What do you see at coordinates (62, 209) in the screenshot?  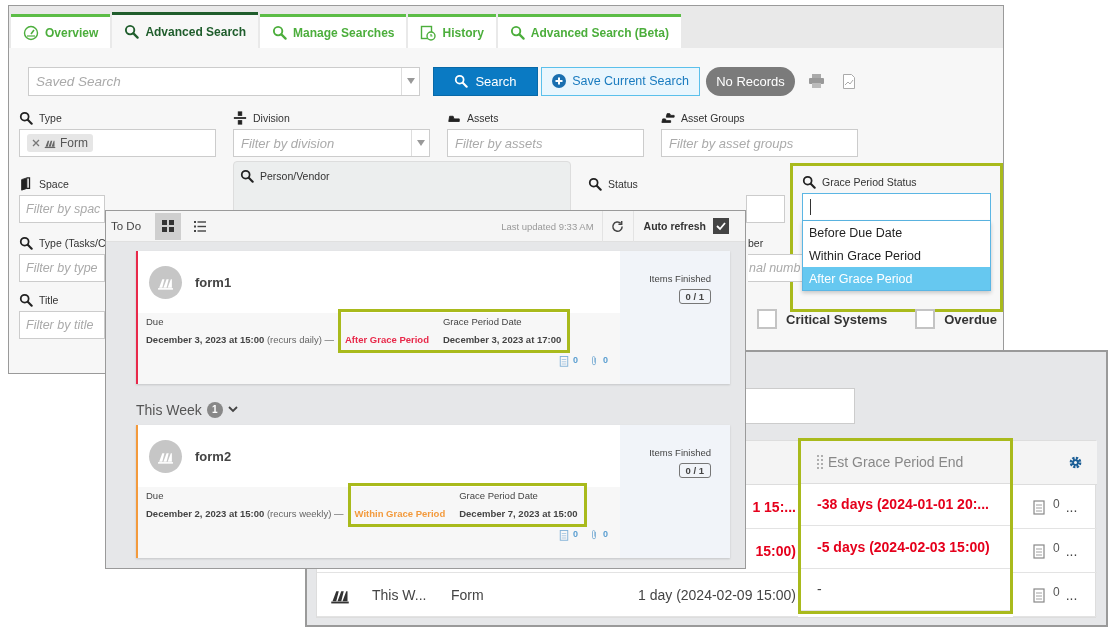 I see `filter-field: Filter by spac` at bounding box center [62, 209].